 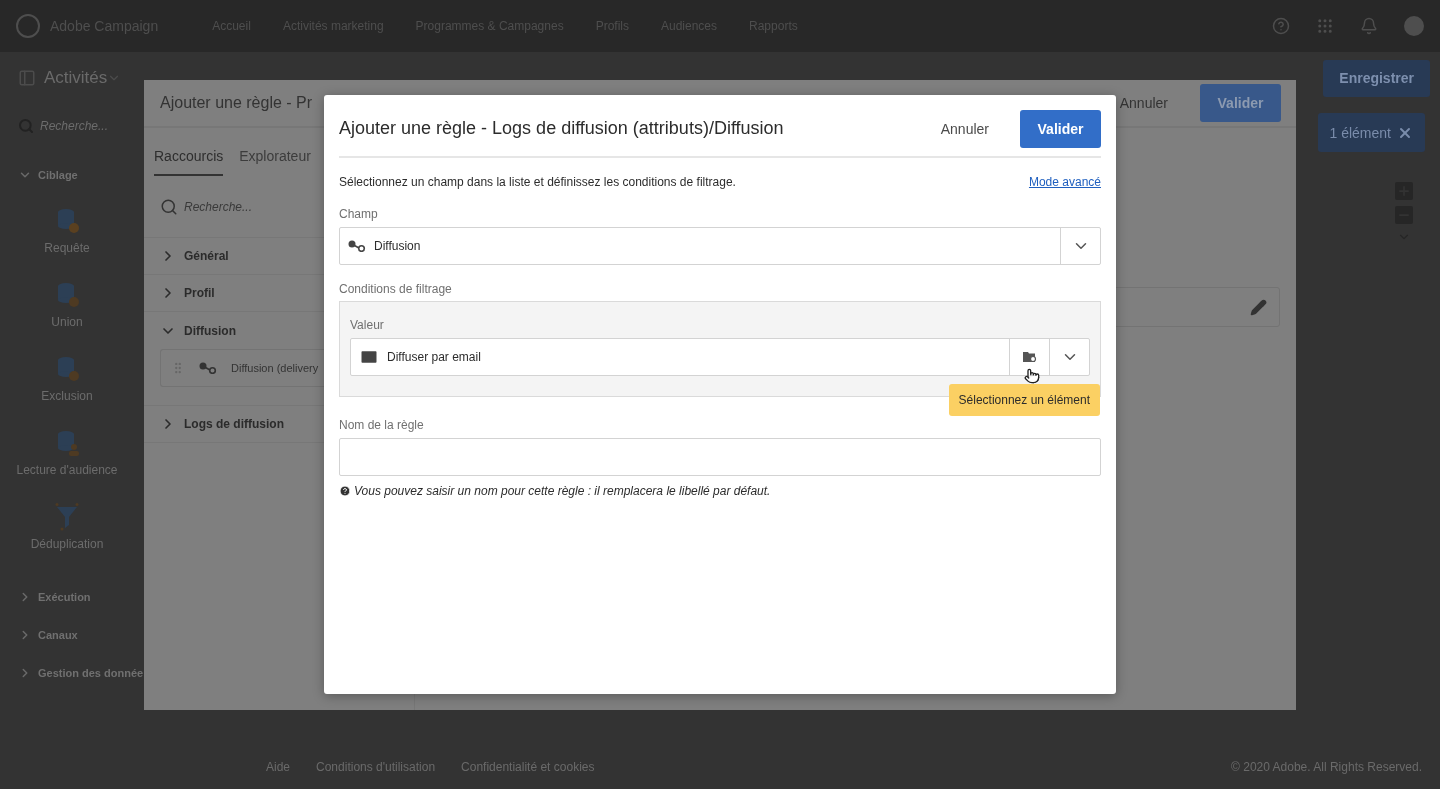 What do you see at coordinates (1258, 307) in the screenshot?
I see `pencil-icon` at bounding box center [1258, 307].